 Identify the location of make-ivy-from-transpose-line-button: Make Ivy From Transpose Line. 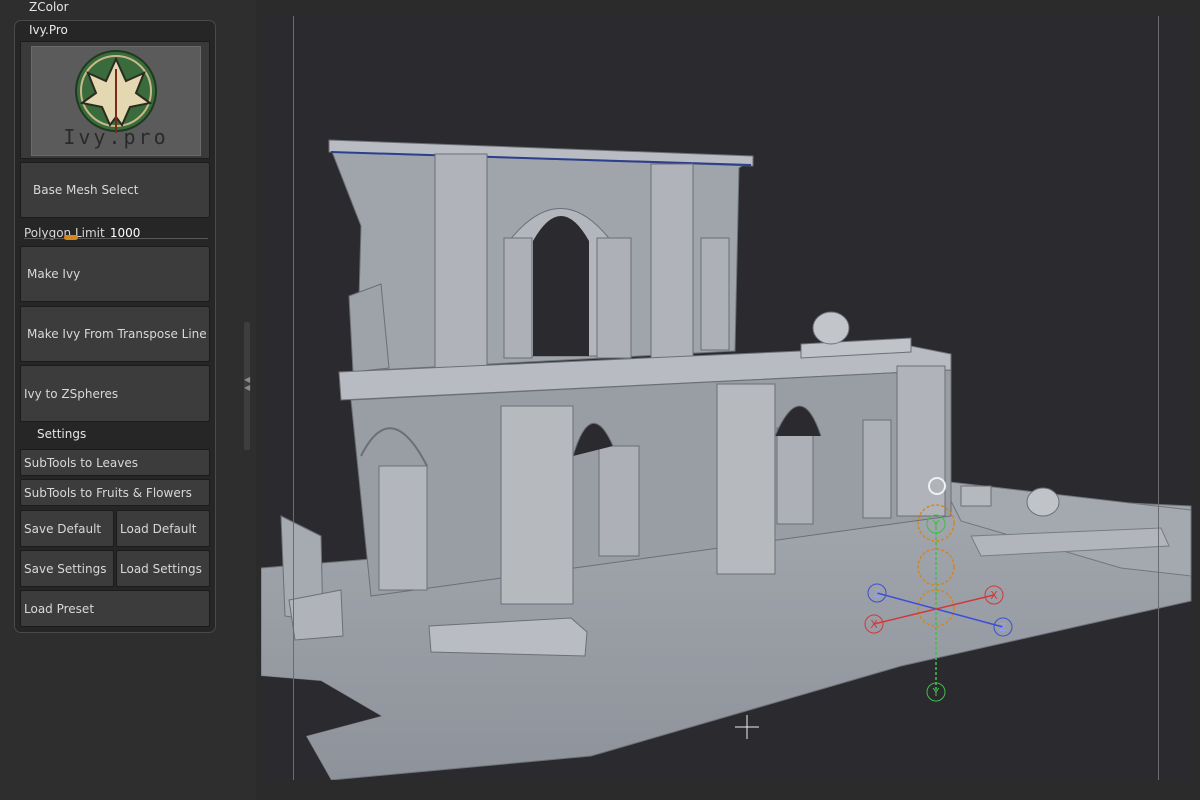
(115, 334).